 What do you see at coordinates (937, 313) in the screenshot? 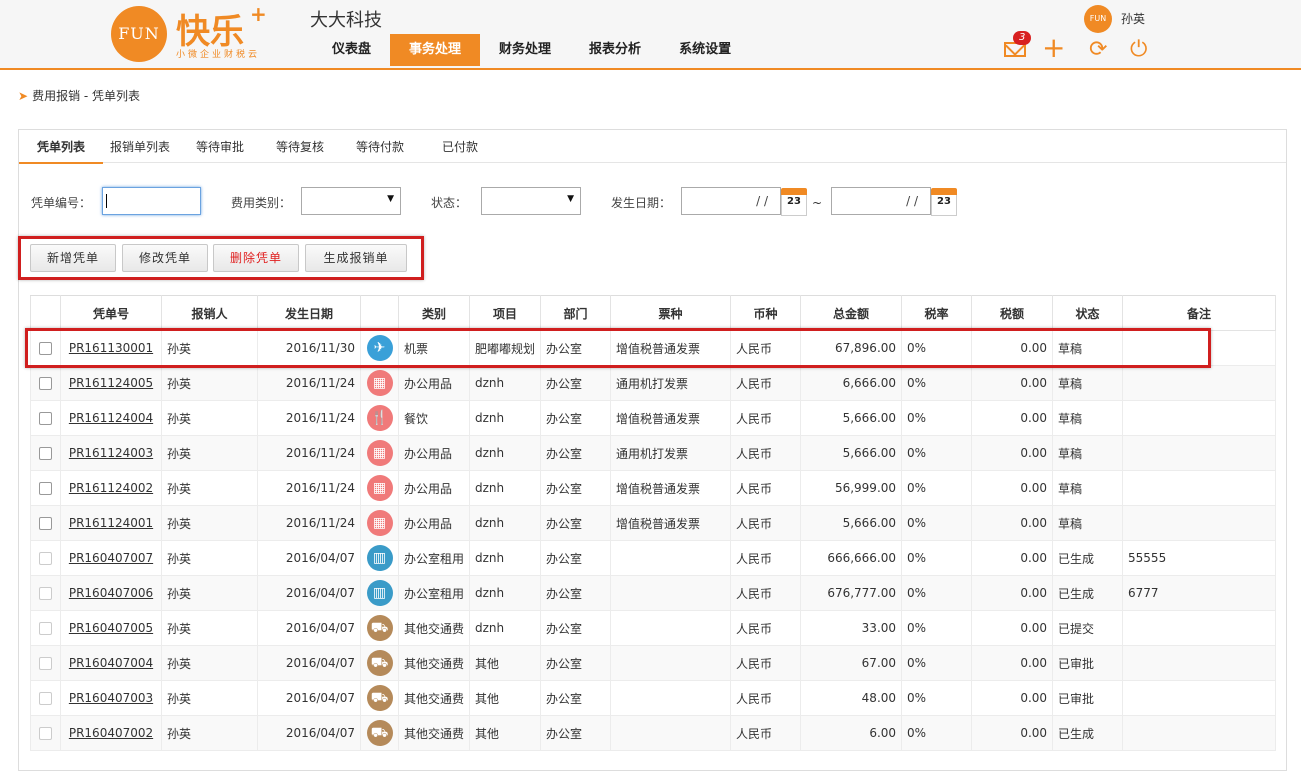
I see `header-cell: 税率` at bounding box center [937, 313].